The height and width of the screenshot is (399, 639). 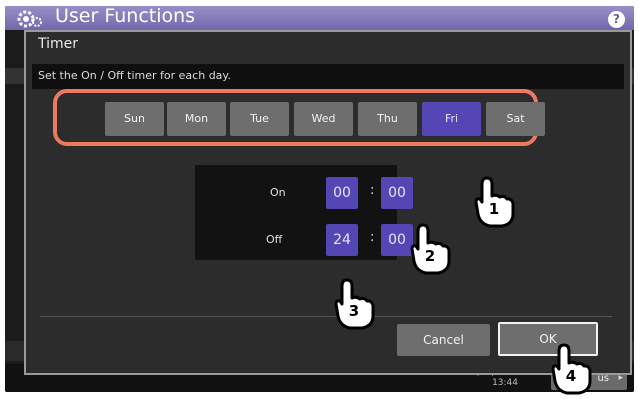 I want to click on app-title: User Functions, so click(x=125, y=16).